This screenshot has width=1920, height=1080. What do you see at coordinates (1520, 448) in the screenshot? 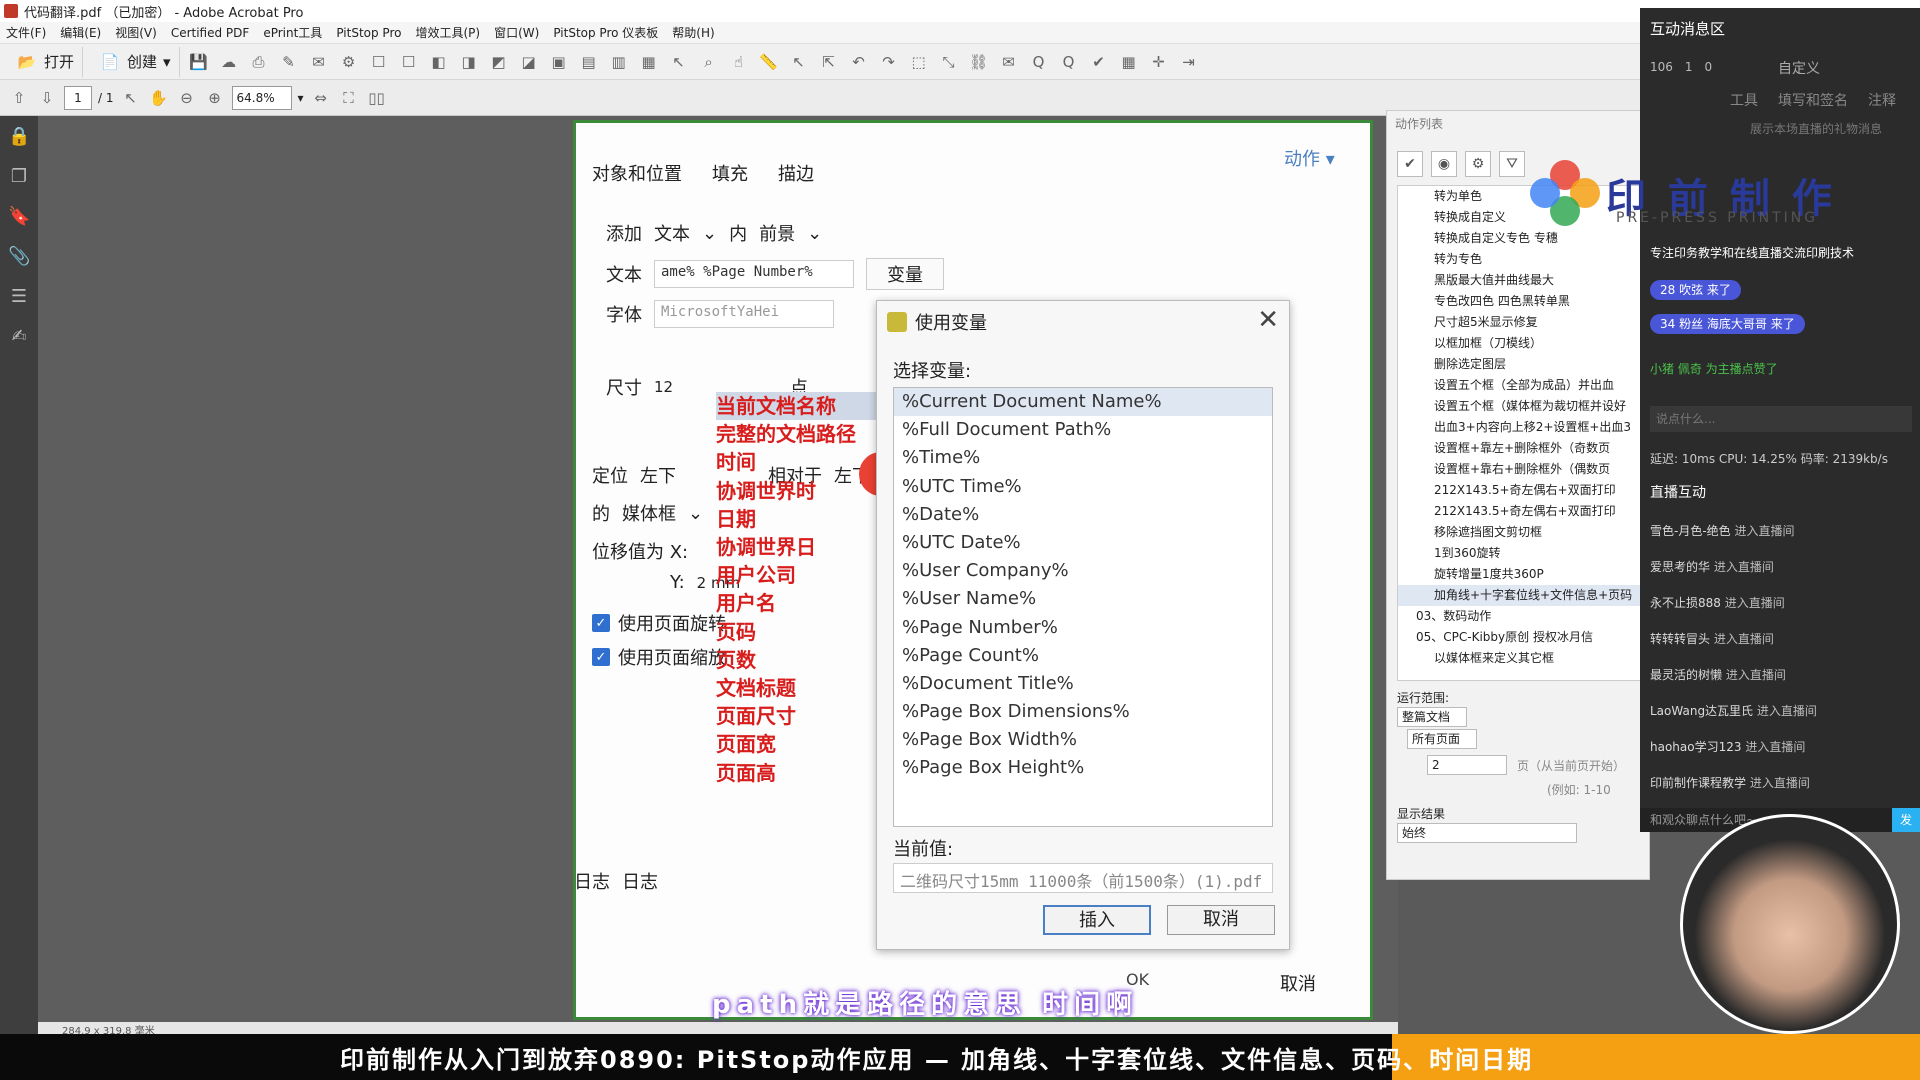
I see `action-item: 设置框+靠左+删除框外（奇数页` at bounding box center [1520, 448].